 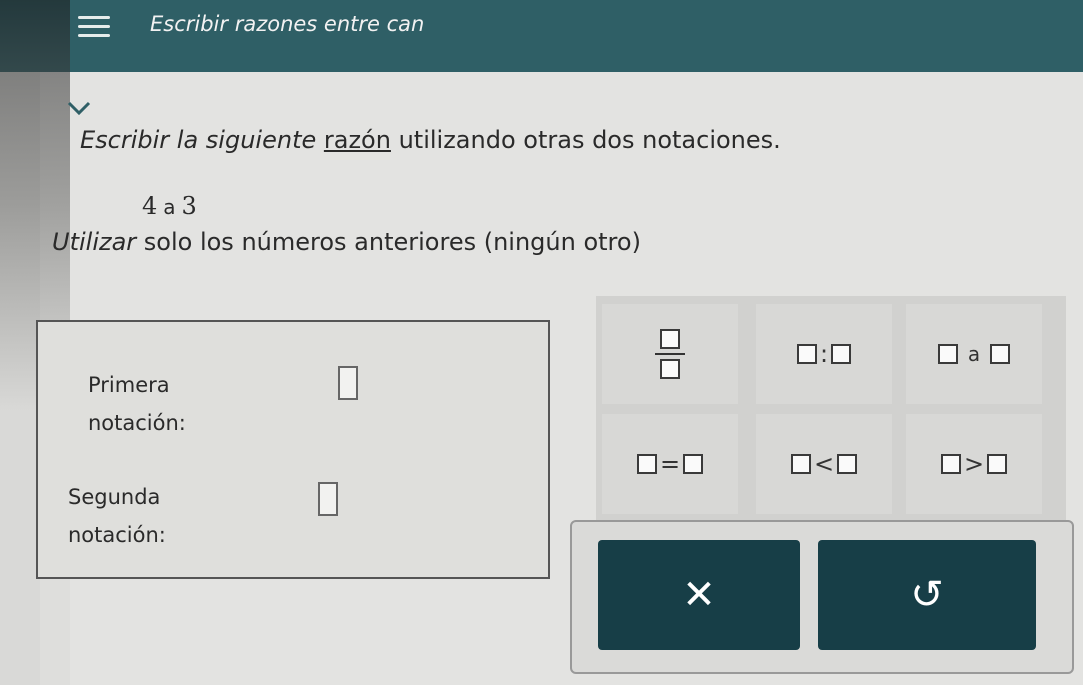 I want to click on menu-icon, so click(x=94, y=28).